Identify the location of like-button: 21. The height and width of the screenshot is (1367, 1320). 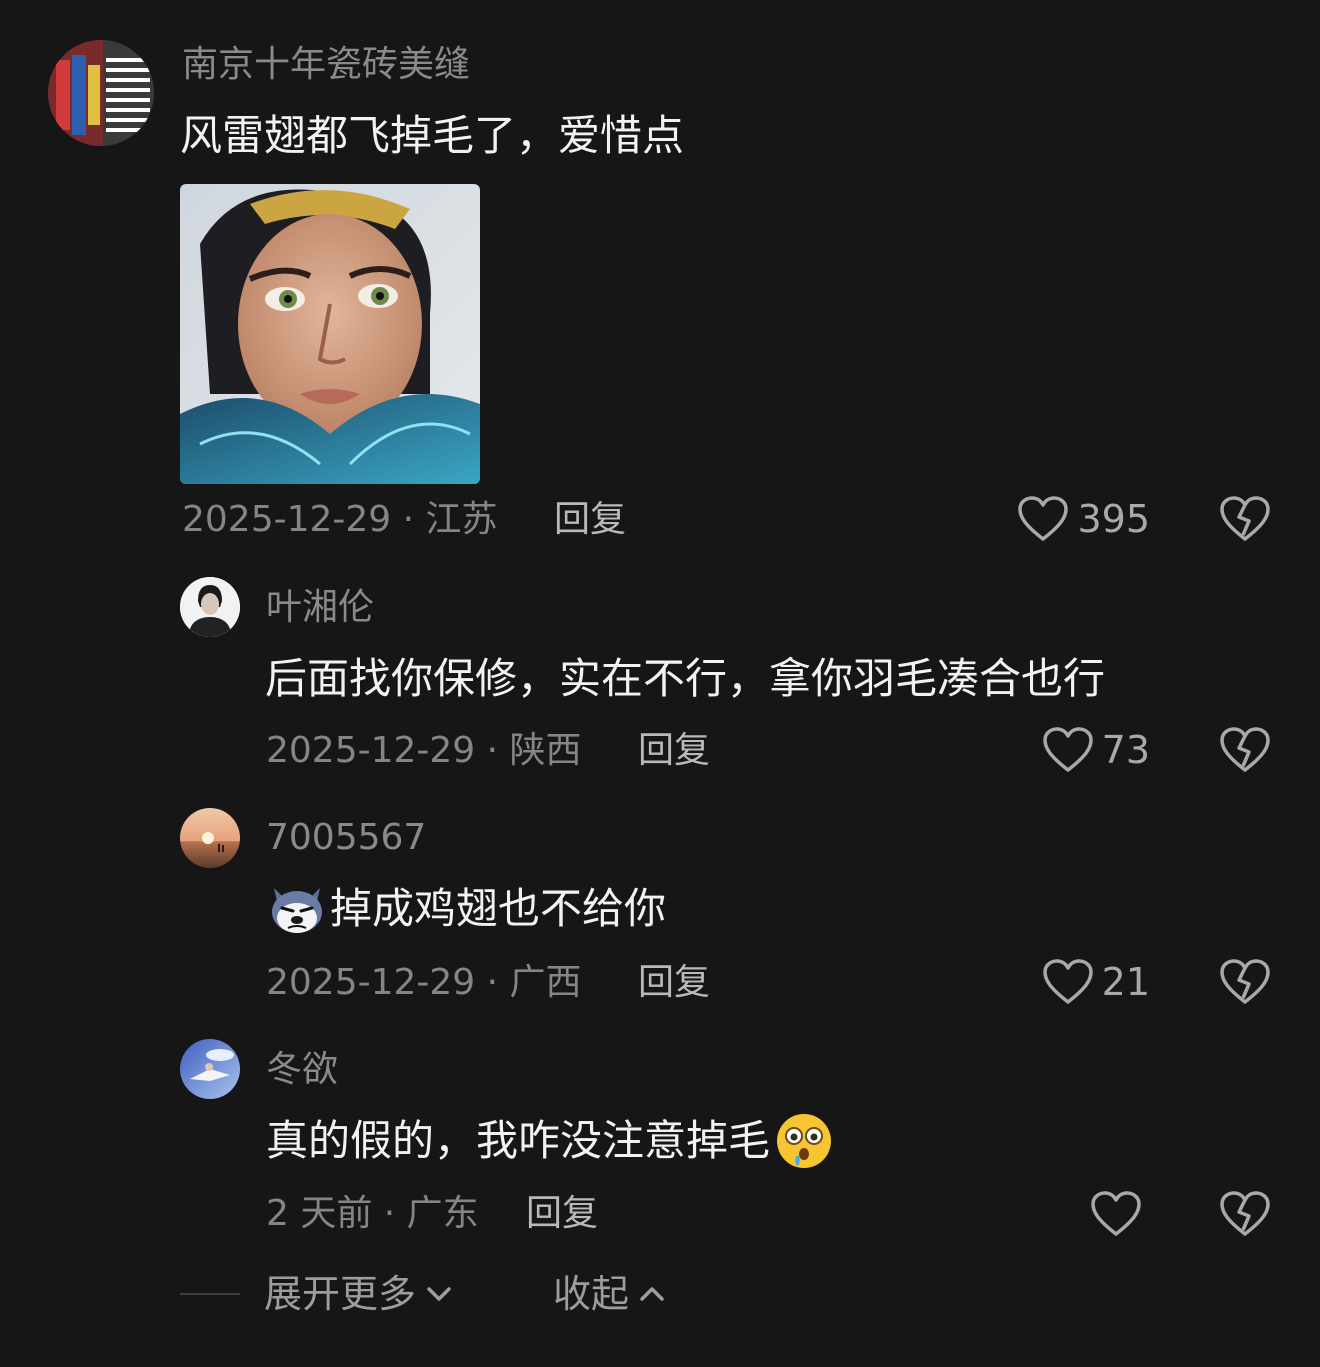
(1096, 982).